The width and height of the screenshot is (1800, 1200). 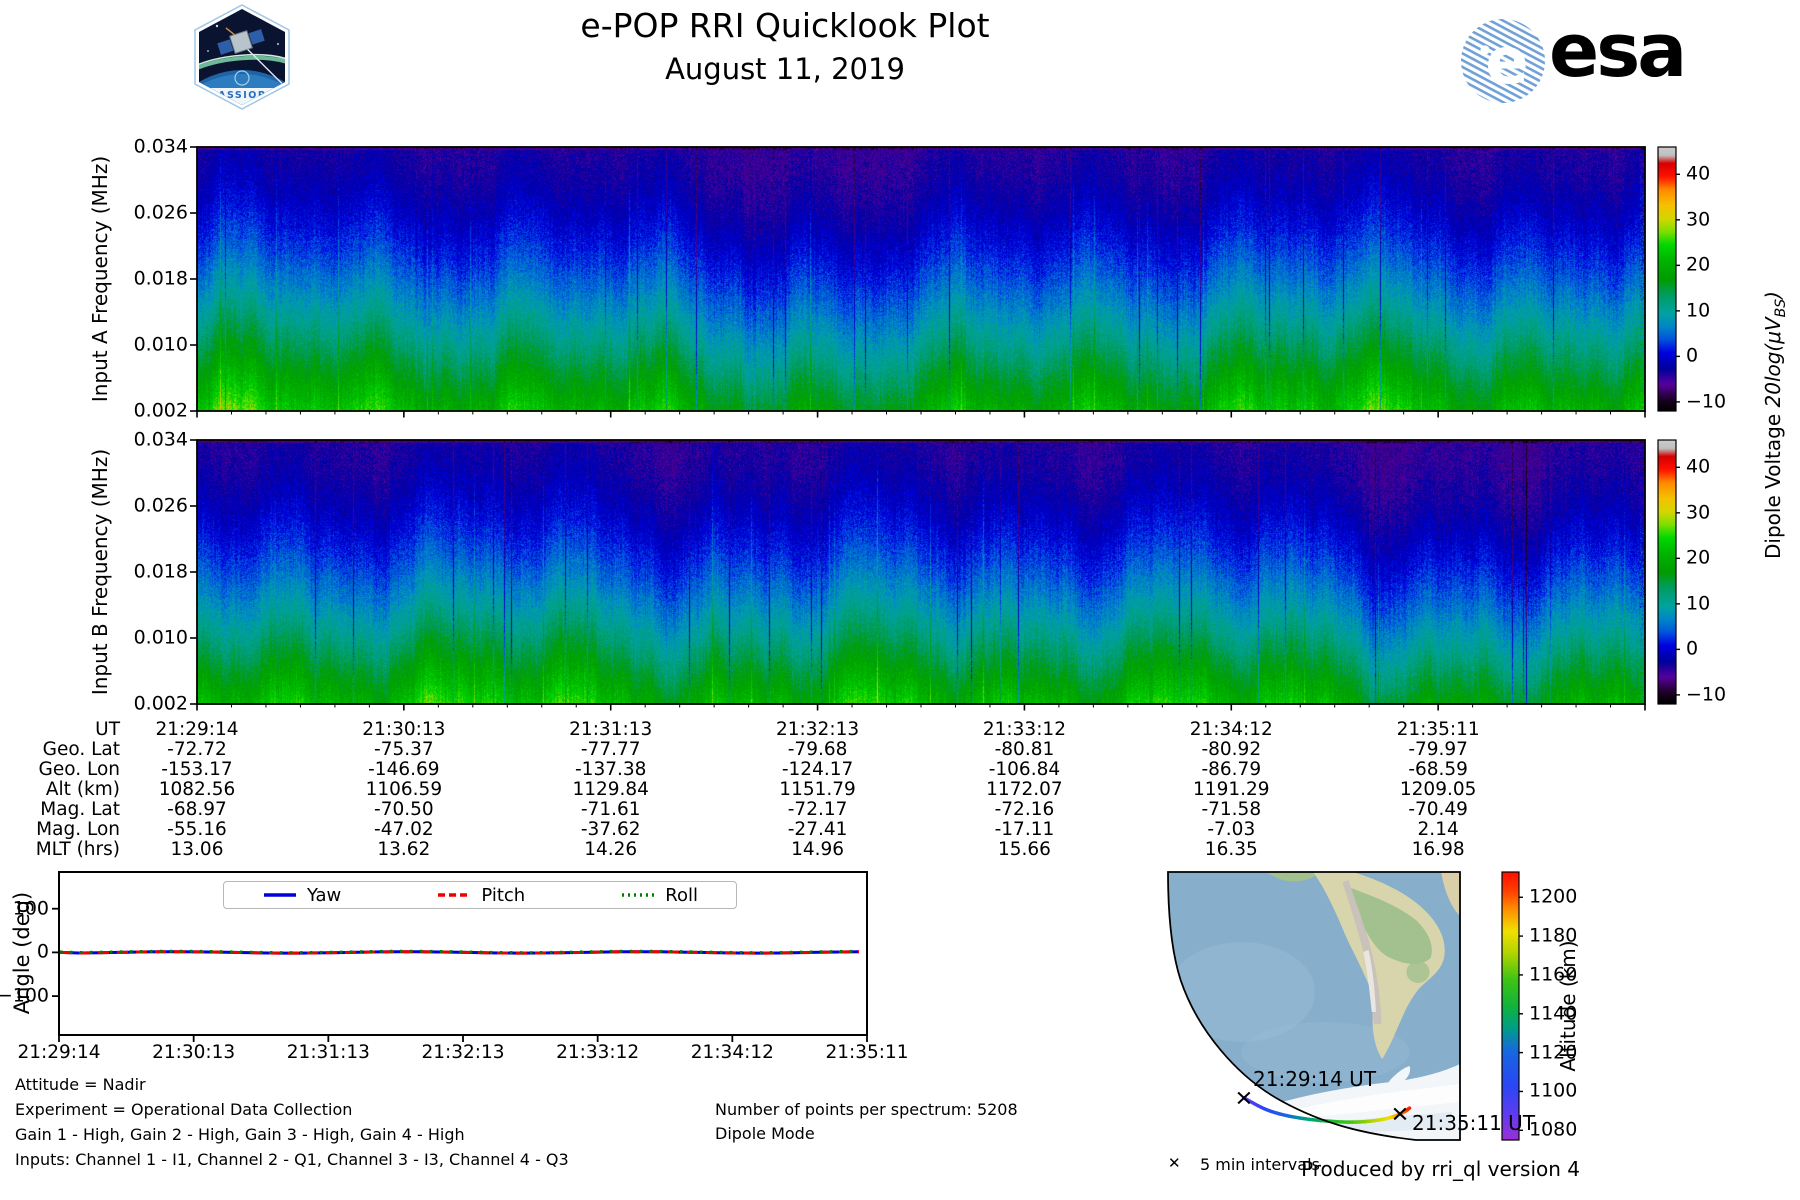 What do you see at coordinates (328, 1052) in the screenshot?
I see `angle-xtick-label: 21:31:13` at bounding box center [328, 1052].